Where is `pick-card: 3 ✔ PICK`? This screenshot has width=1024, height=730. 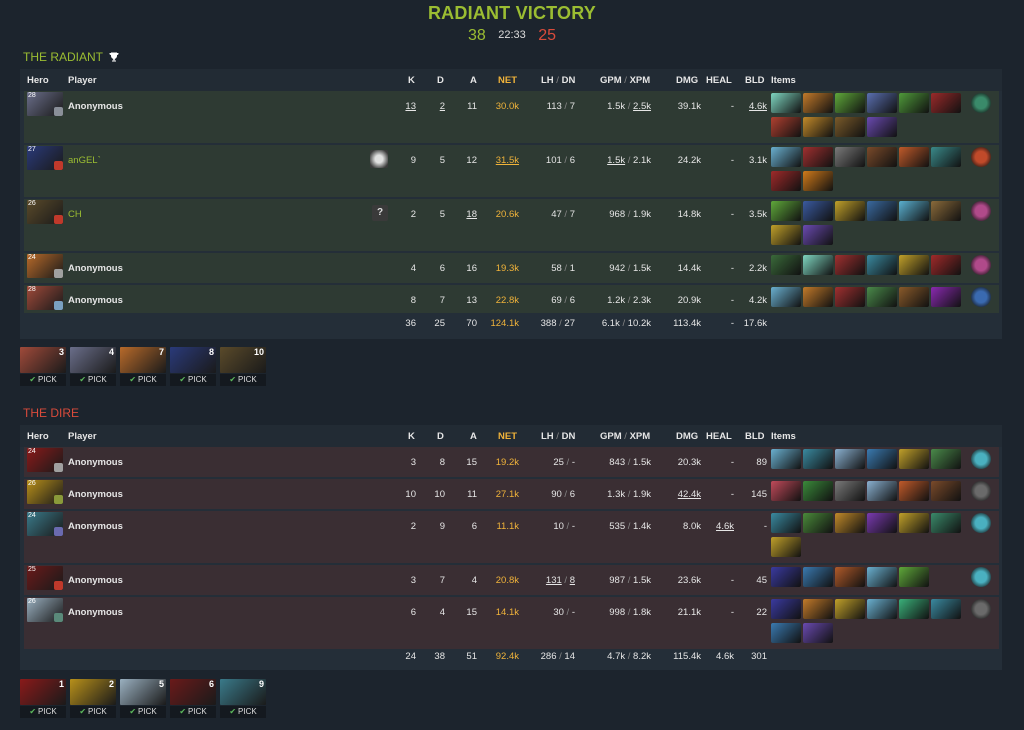
pick-card: 3 ✔ PICK is located at coordinates (43, 367).